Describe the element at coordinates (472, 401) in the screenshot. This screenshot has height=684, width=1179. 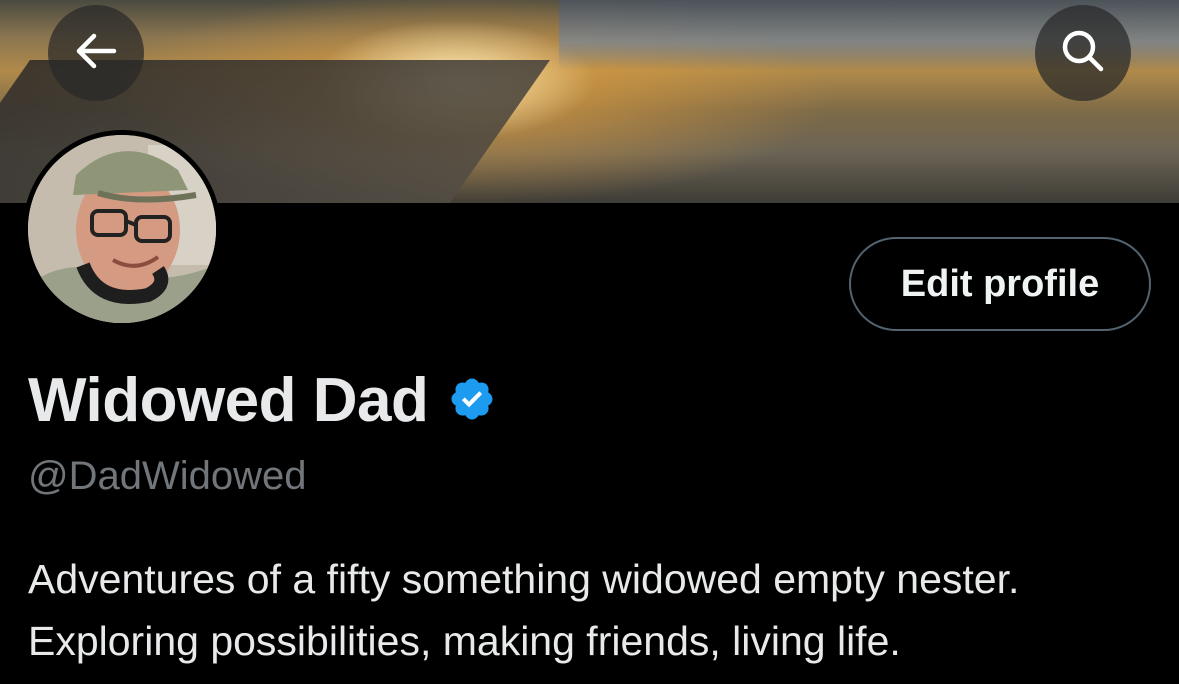
I see `verified-badge-icon` at that location.